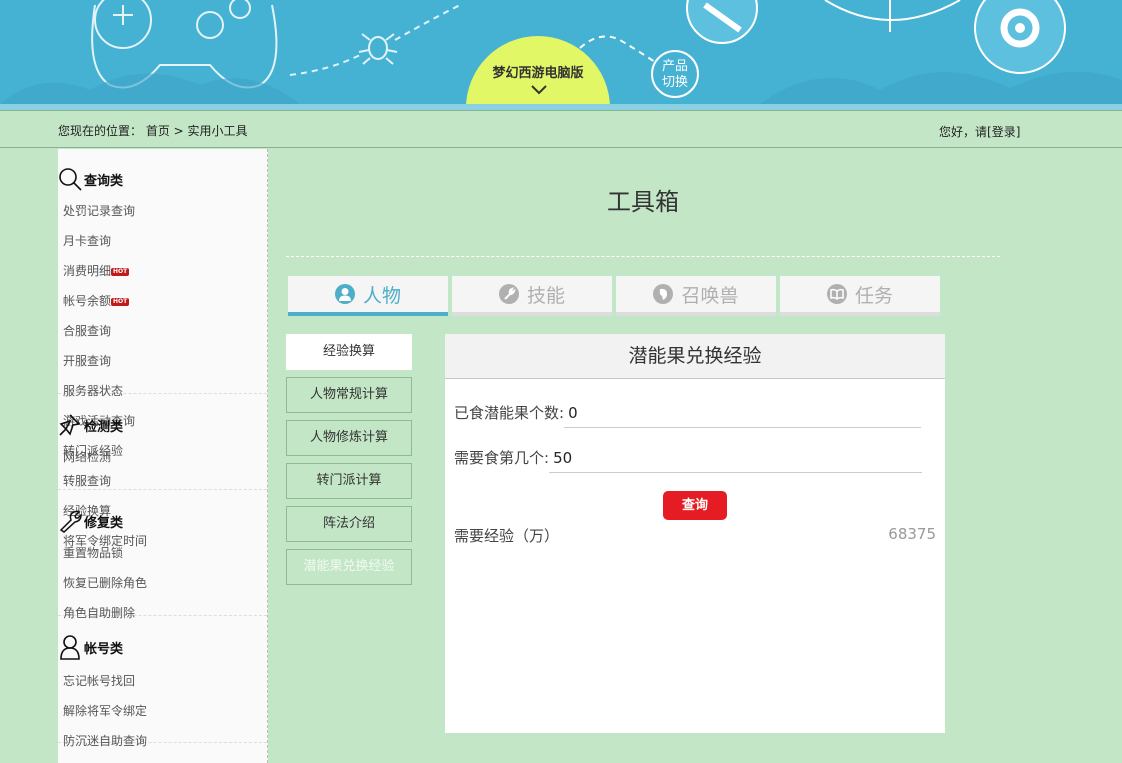 The width and height of the screenshot is (1122, 763). I want to click on target-index-row: 需要食第几个: 50, so click(688, 460).